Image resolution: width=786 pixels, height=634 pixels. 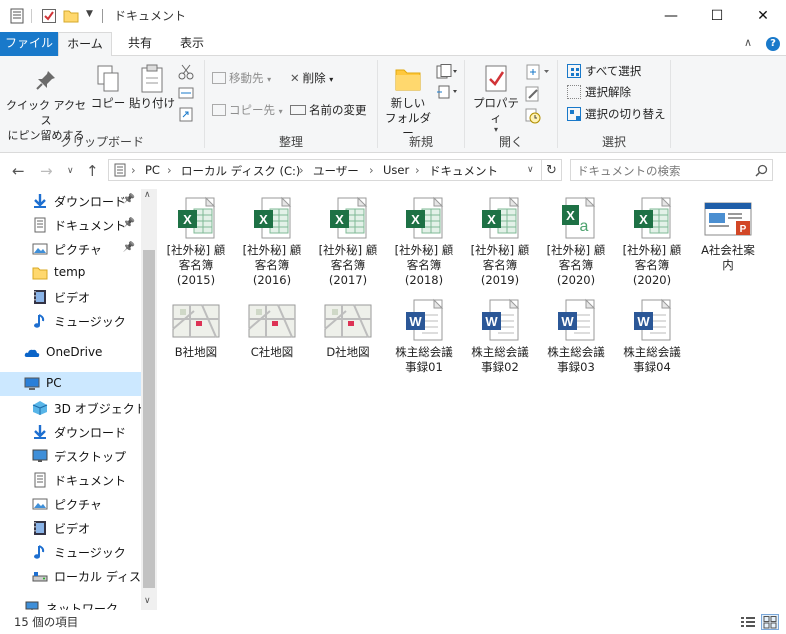 I want to click on back-arrow-icon: ←, so click(x=18, y=171).